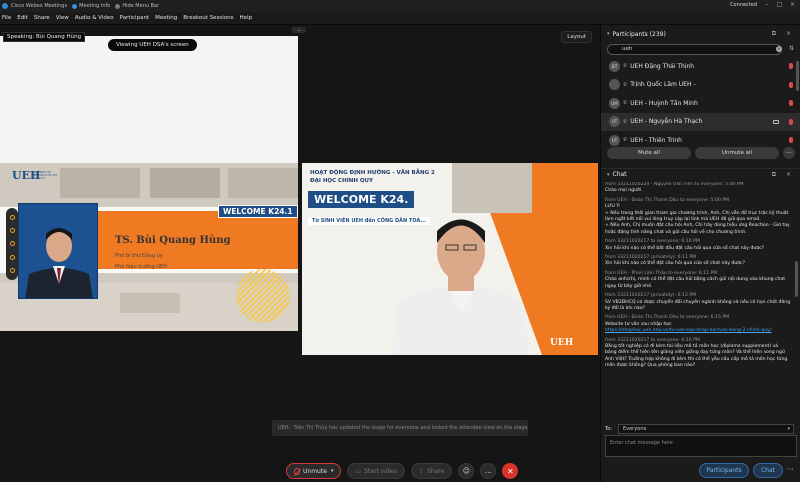 The width and height of the screenshot is (800, 482). I want to click on leave-meeting-button: ✕, so click(510, 471).